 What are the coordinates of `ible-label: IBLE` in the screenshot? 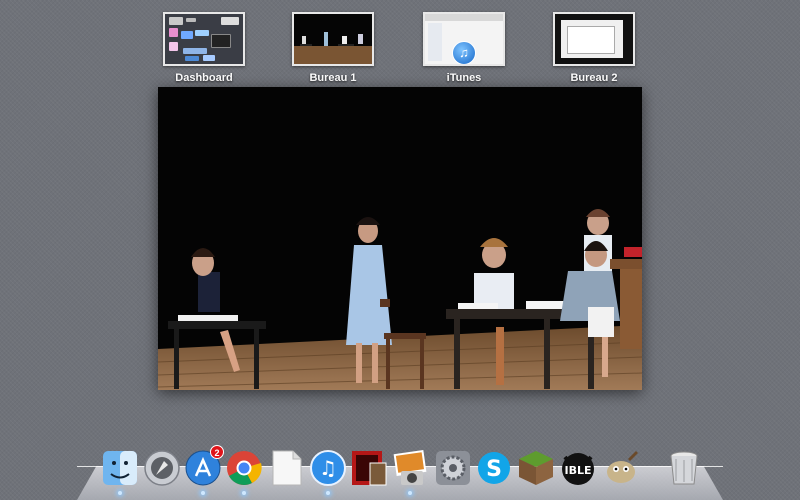 It's located at (577, 470).